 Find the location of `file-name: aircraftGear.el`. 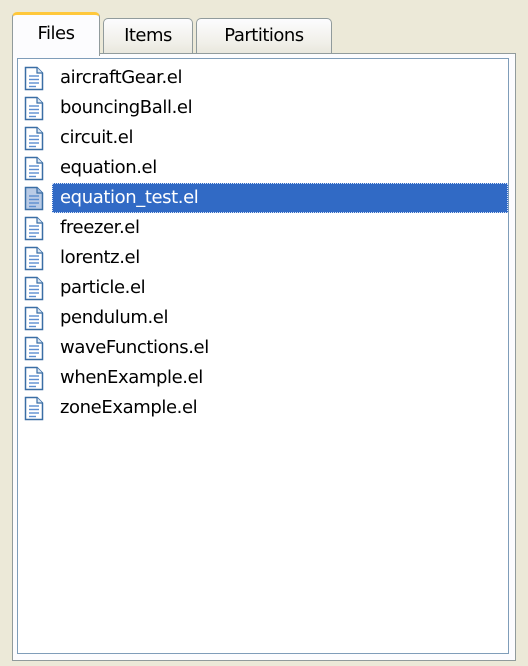

file-name: aircraftGear.el is located at coordinates (121, 77).